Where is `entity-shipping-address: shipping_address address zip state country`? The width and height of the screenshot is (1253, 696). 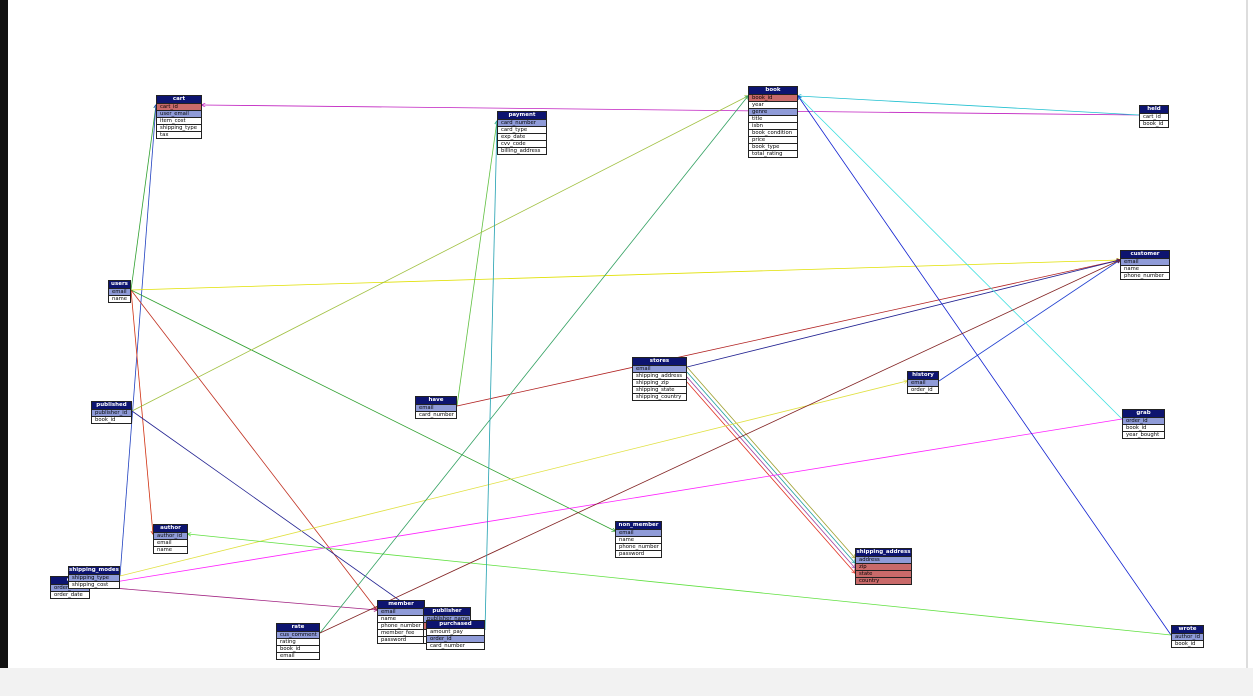 entity-shipping-address: shipping_address address zip state country is located at coordinates (883, 566).